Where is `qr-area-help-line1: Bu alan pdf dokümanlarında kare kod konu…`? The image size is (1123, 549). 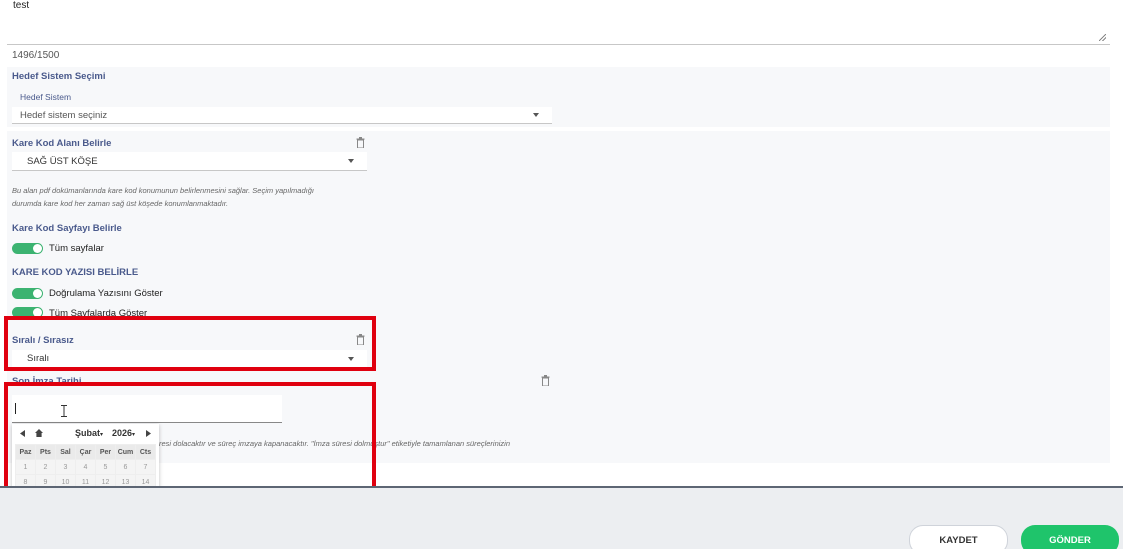
qr-area-help-line1: Bu alan pdf dokümanlarında kare kod konu… is located at coordinates (163, 190).